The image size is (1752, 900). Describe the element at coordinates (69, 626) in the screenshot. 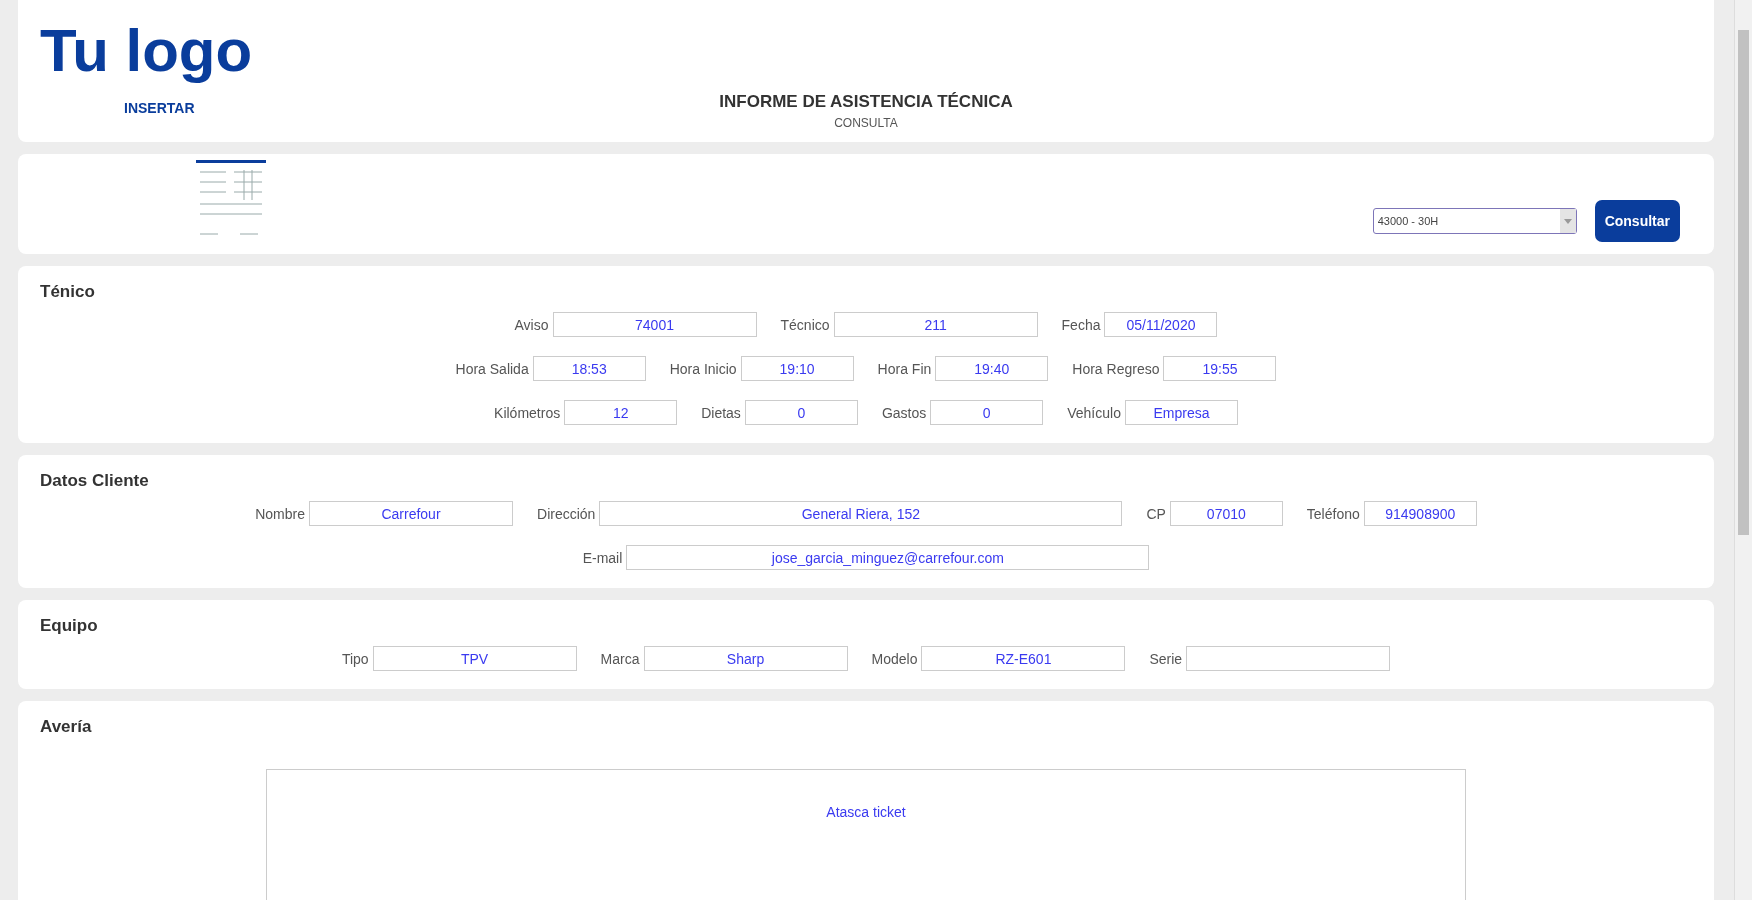

I see `section-title: Equipo` at that location.